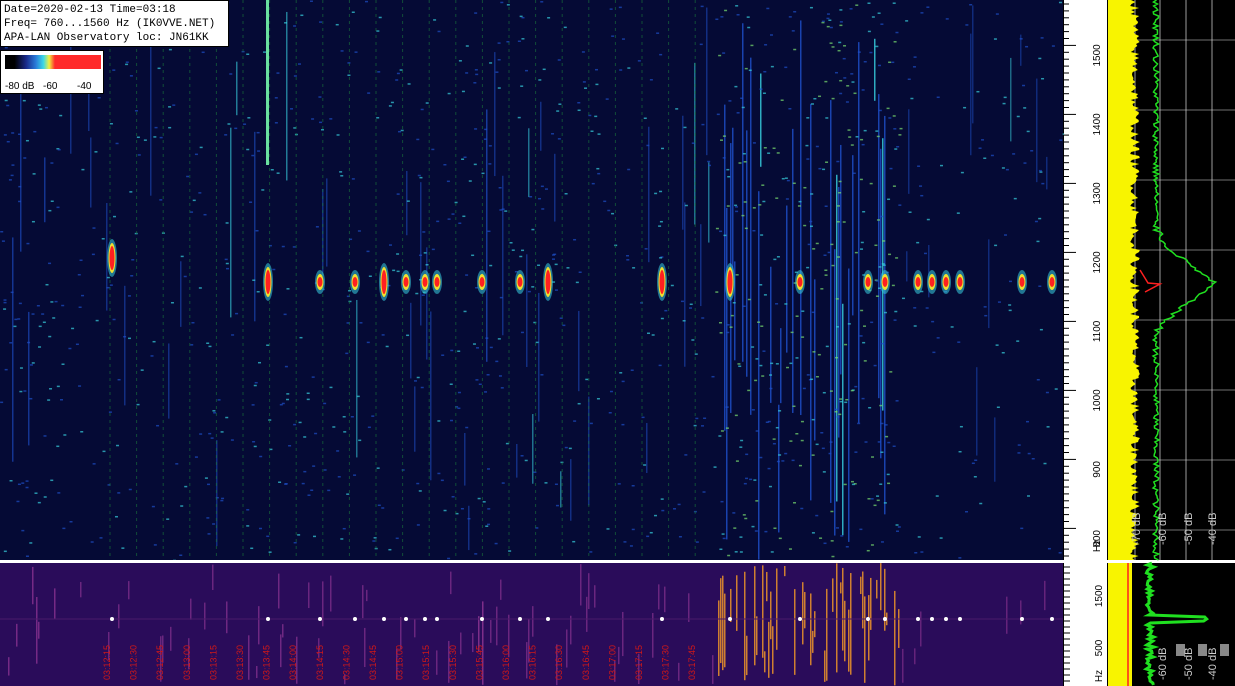 Image resolution: width=1235 pixels, height=686 pixels. What do you see at coordinates (1213, 664) in the screenshot?
I see `lower-spectrum-db-label: -40 dB` at bounding box center [1213, 664].